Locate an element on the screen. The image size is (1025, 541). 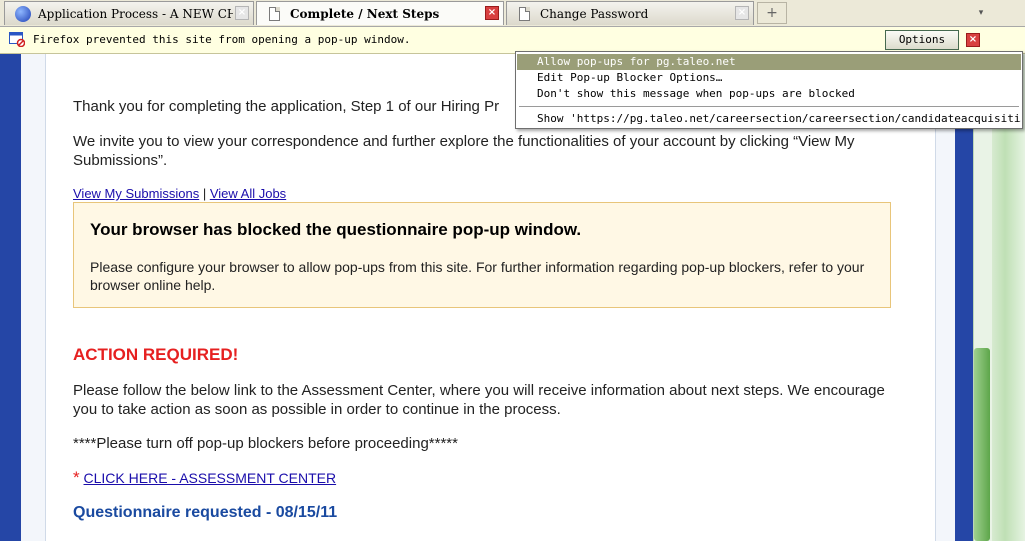
list-all-tabs-button: ▾ is located at coordinates (981, 13).